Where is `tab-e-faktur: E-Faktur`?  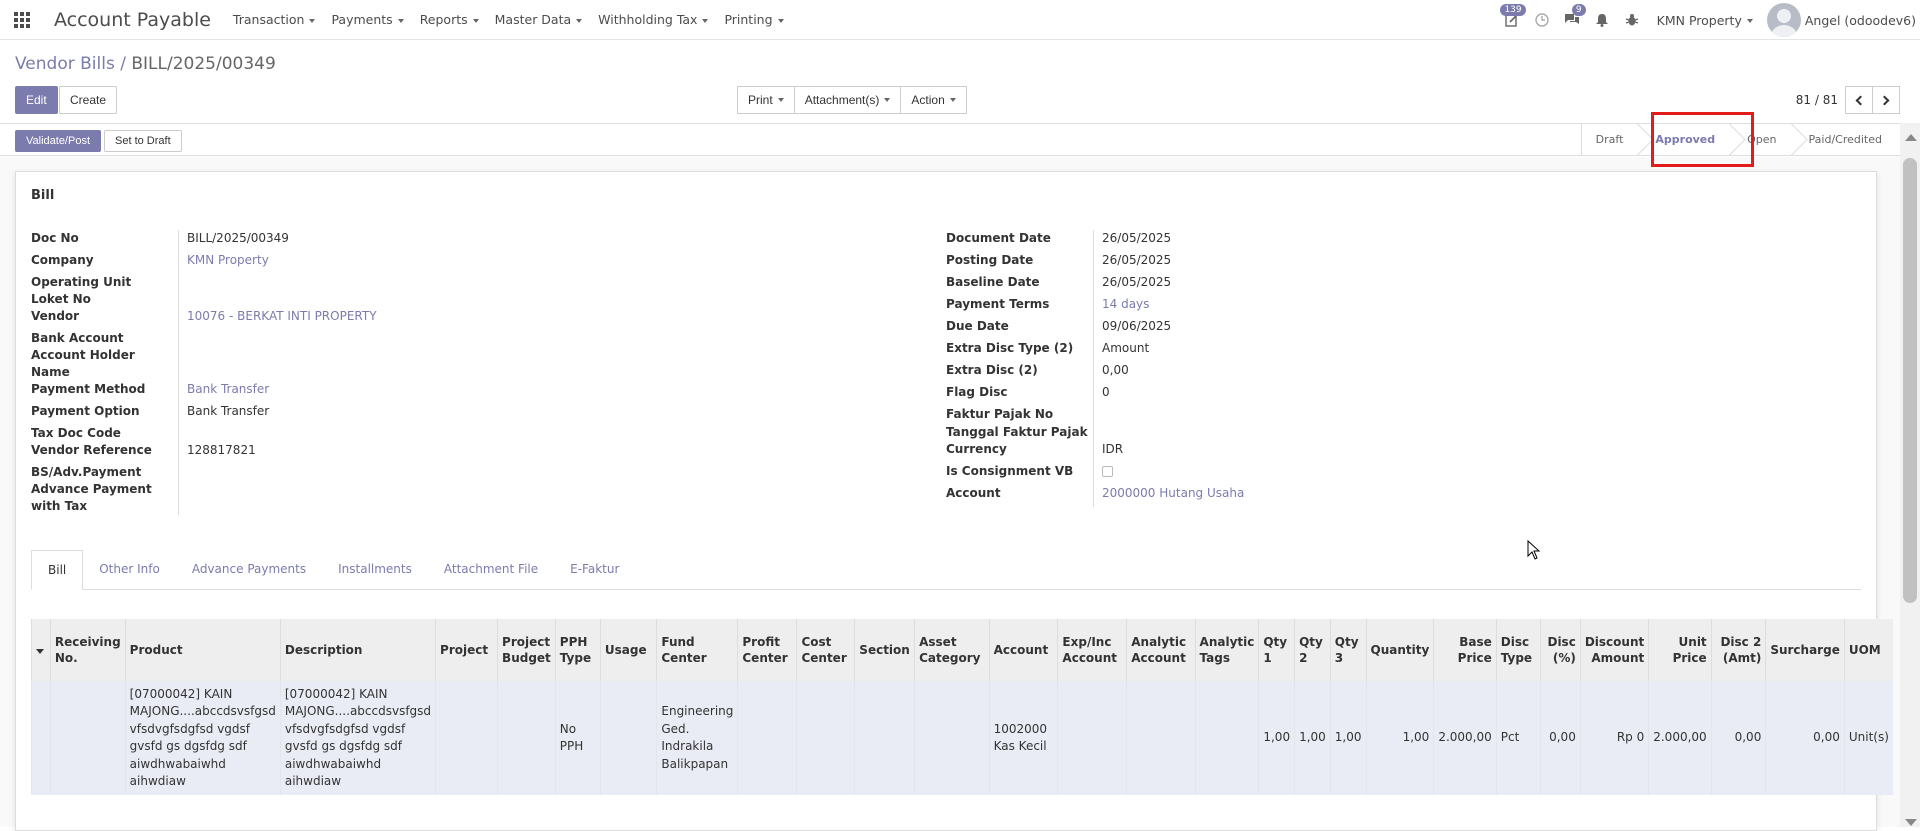
tab-e-faktur: E-Faktur is located at coordinates (594, 569).